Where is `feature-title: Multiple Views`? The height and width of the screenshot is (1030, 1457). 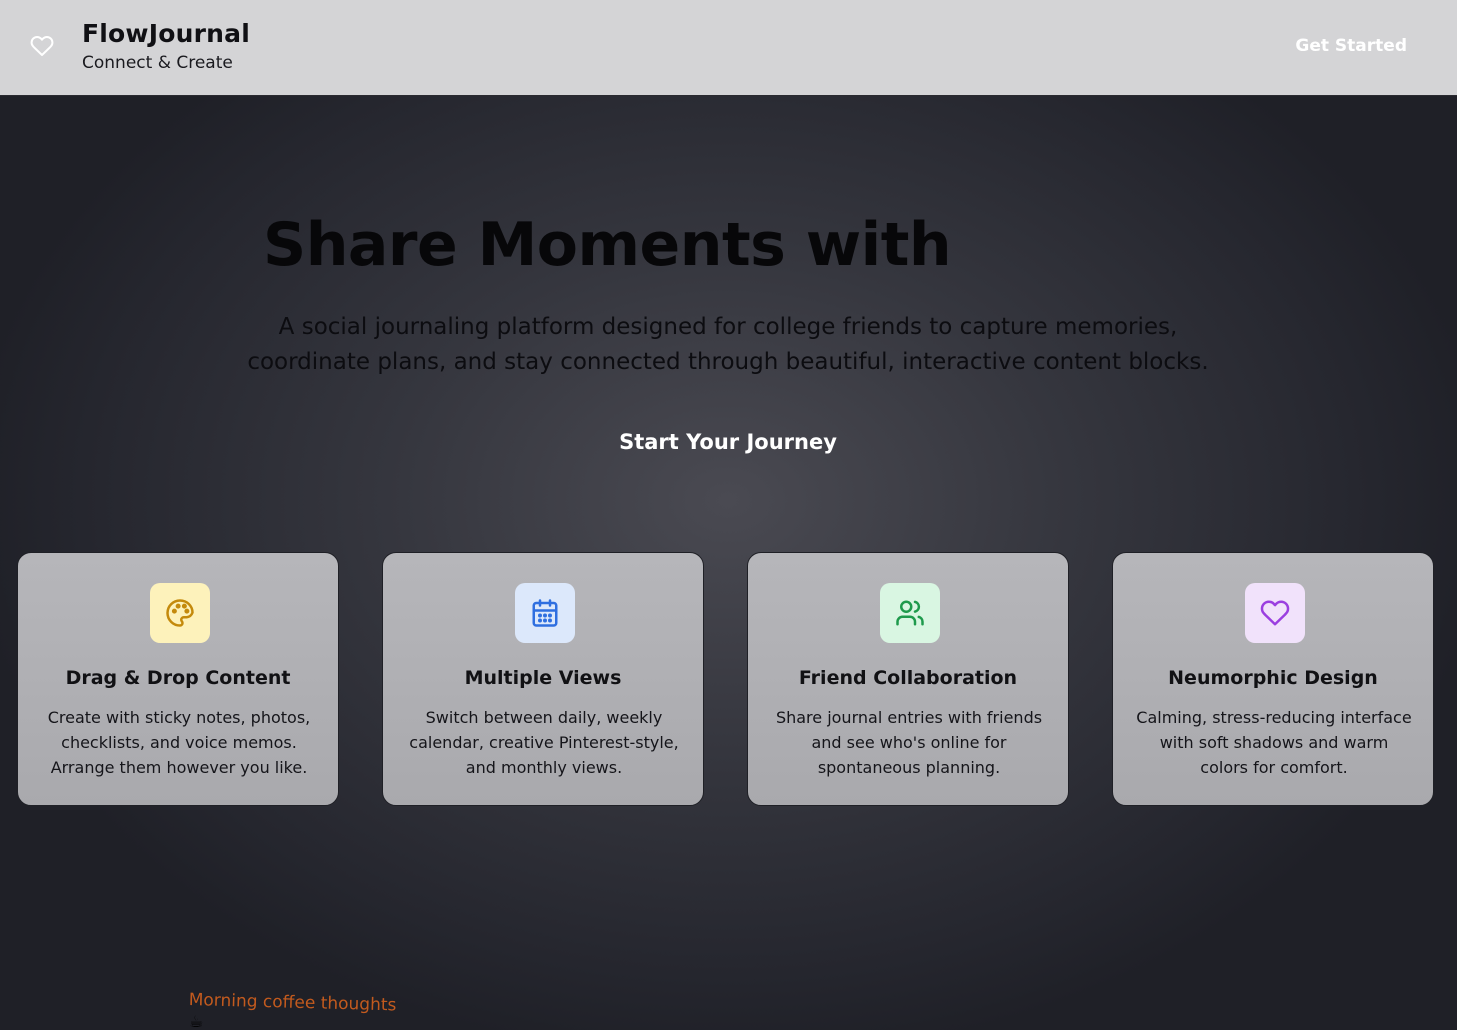
feature-title: Multiple Views is located at coordinates (543, 678).